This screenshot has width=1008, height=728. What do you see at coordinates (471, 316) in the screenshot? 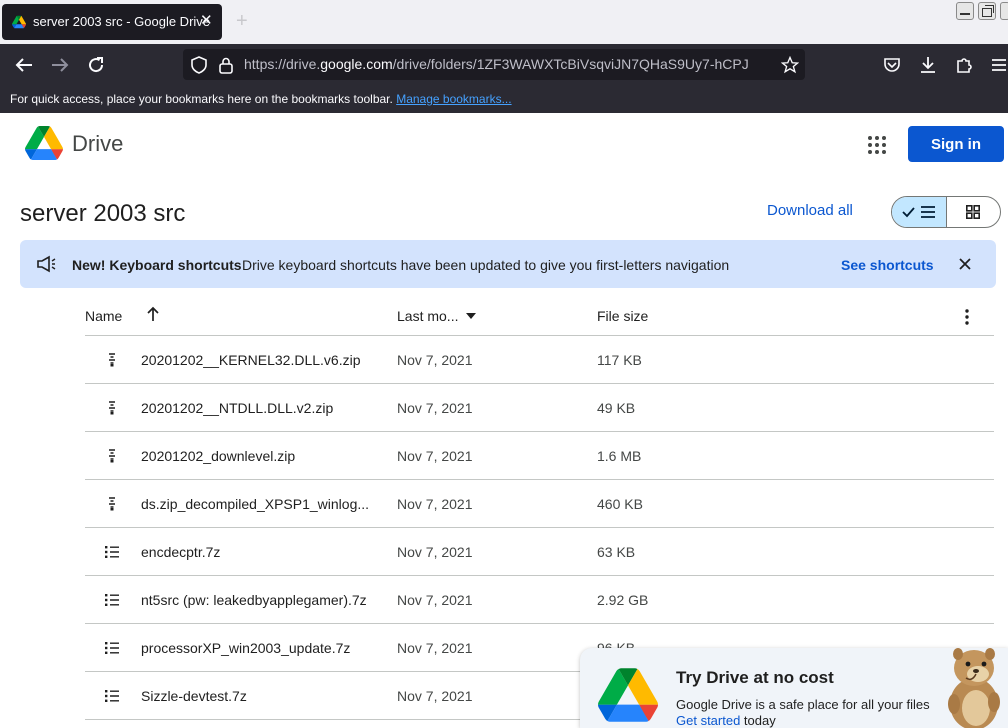
I see `sort-dropdown-caret-icon` at bounding box center [471, 316].